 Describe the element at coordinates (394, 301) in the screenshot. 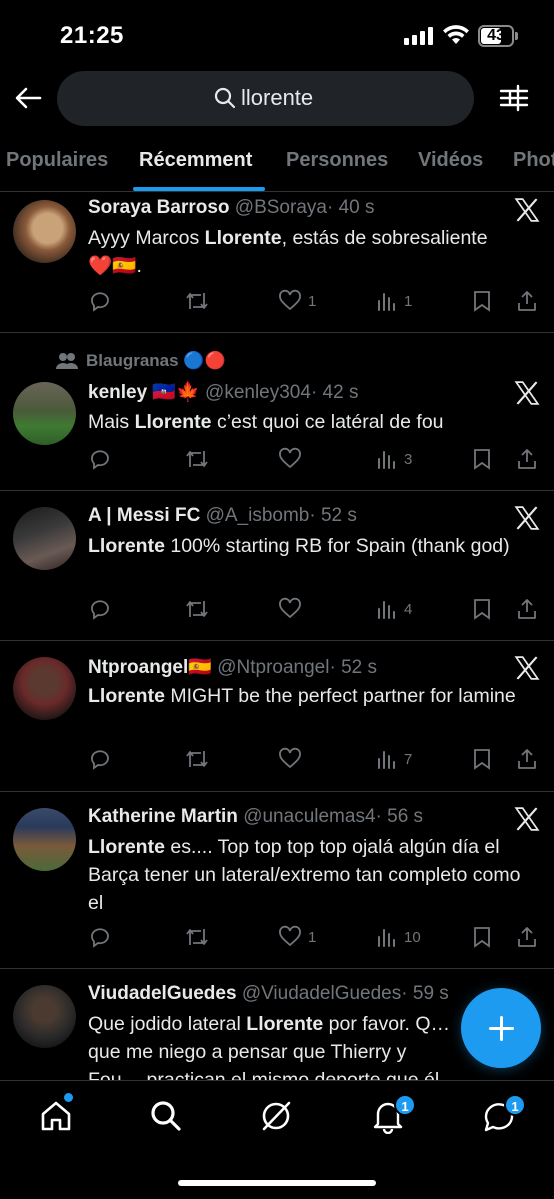

I see `views-button: 1` at that location.